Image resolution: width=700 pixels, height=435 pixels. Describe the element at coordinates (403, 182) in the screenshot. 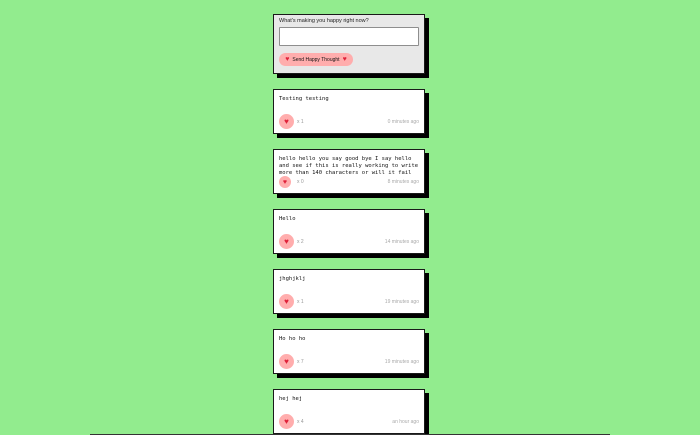

I see `timestamp: 8 minutes ago` at that location.